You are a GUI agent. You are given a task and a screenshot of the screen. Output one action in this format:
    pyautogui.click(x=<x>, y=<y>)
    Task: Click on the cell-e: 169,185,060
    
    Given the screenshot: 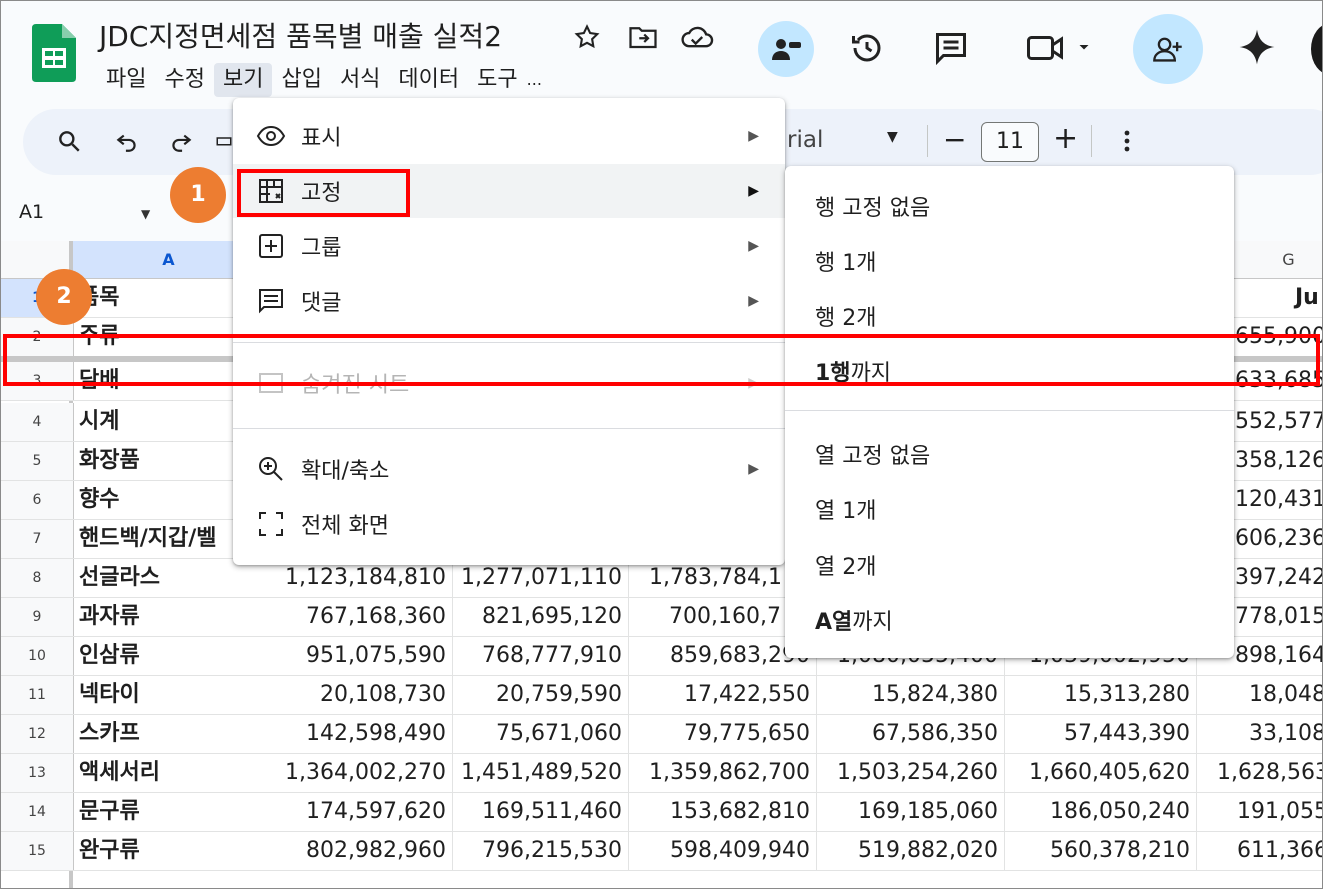 What is the action you would take?
    pyautogui.click(x=911, y=812)
    